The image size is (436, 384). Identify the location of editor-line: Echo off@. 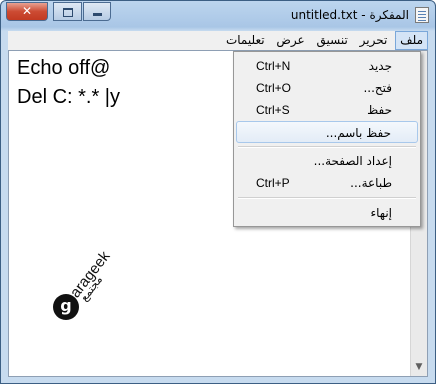
(64, 68).